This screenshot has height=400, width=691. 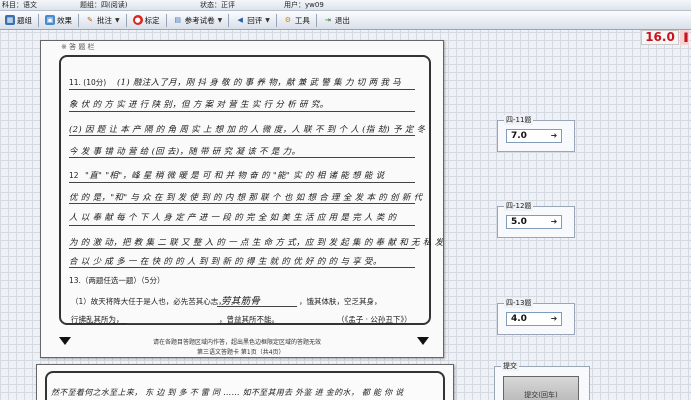 I want to click on exit-icon: ⇥, so click(x=327, y=20).